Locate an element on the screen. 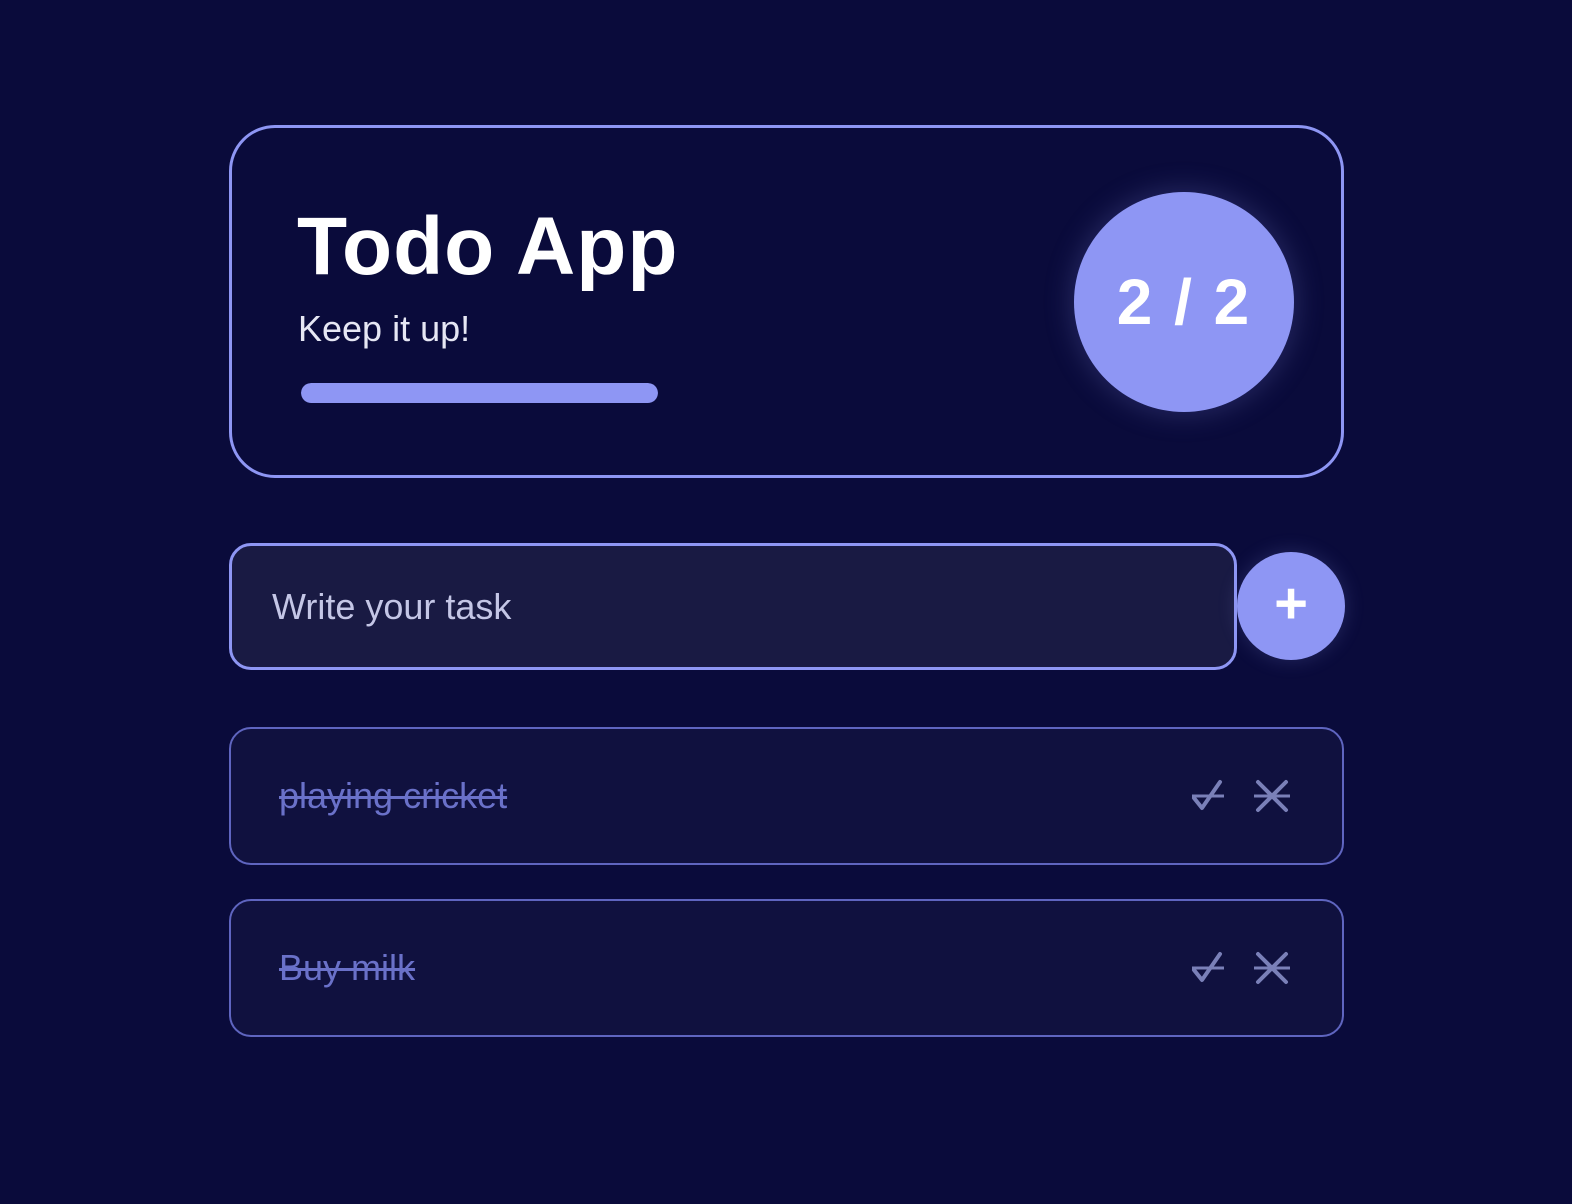 Image resolution: width=1572 pixels, height=1204 pixels. task-item: playing cricket is located at coordinates (786, 796).